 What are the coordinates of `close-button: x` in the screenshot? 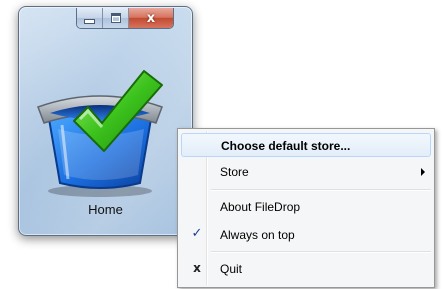 It's located at (151, 18).